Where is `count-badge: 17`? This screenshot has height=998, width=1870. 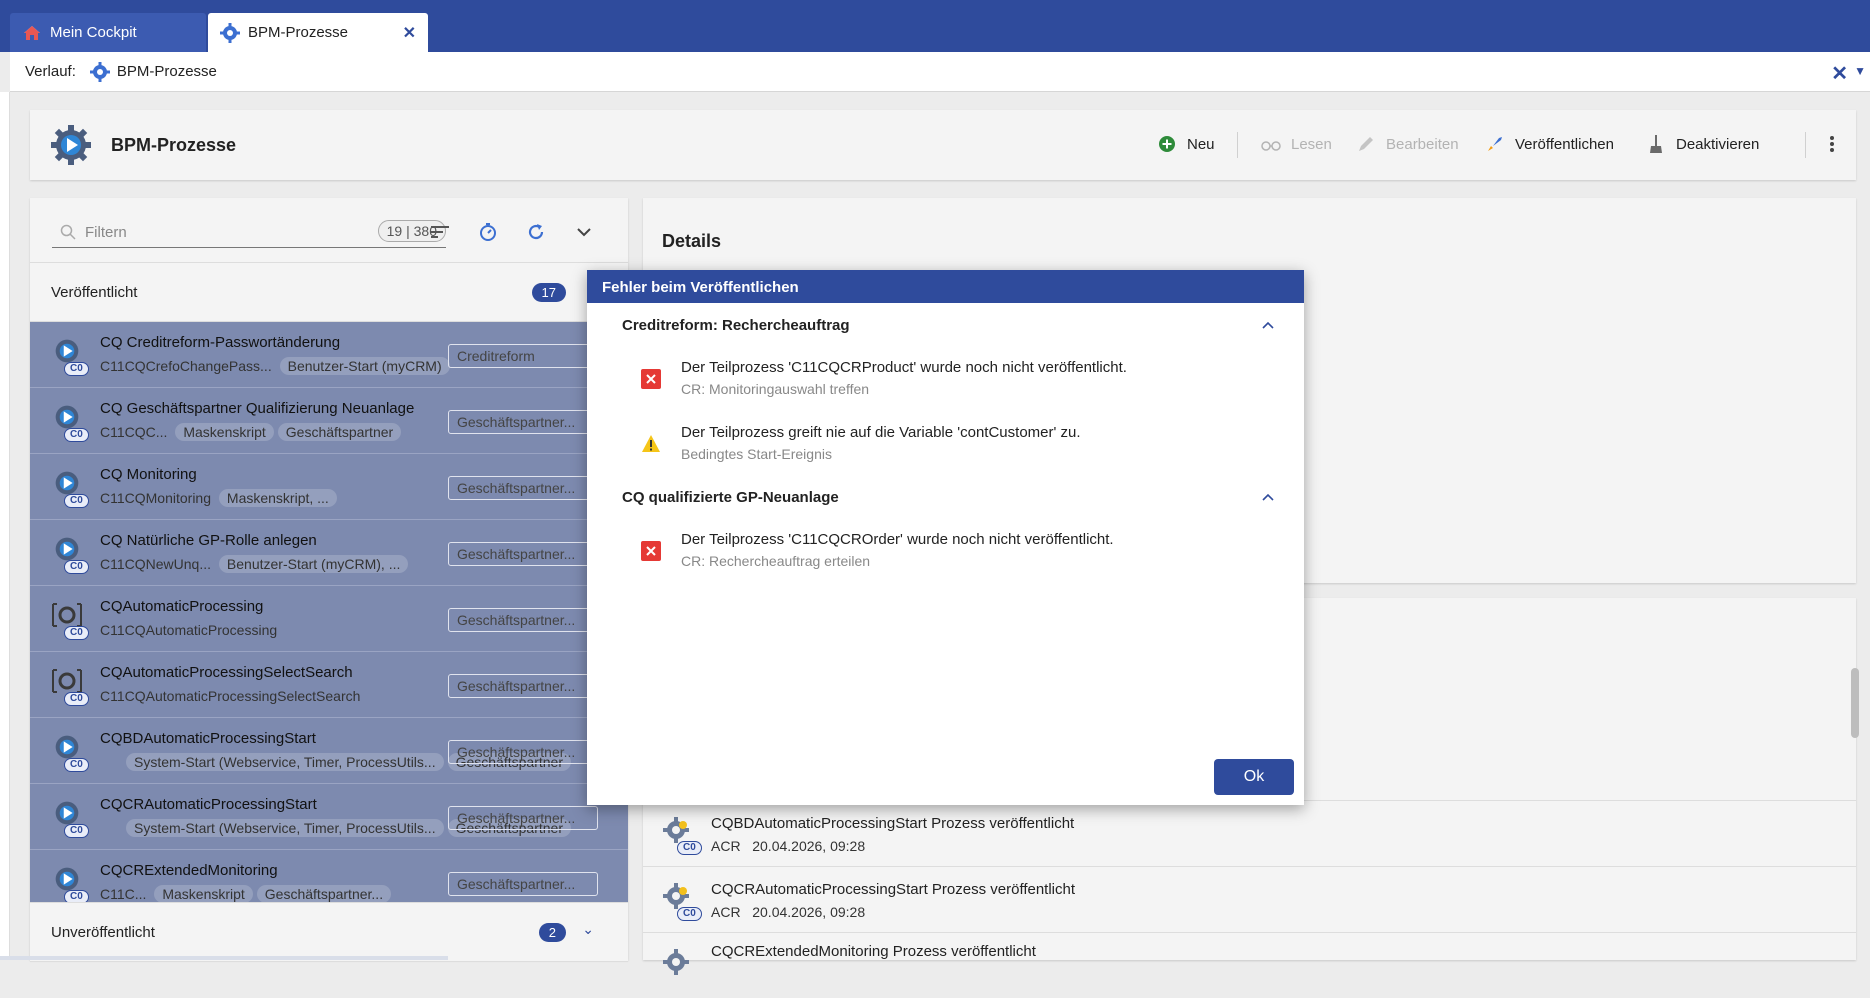 count-badge: 17 is located at coordinates (548, 292).